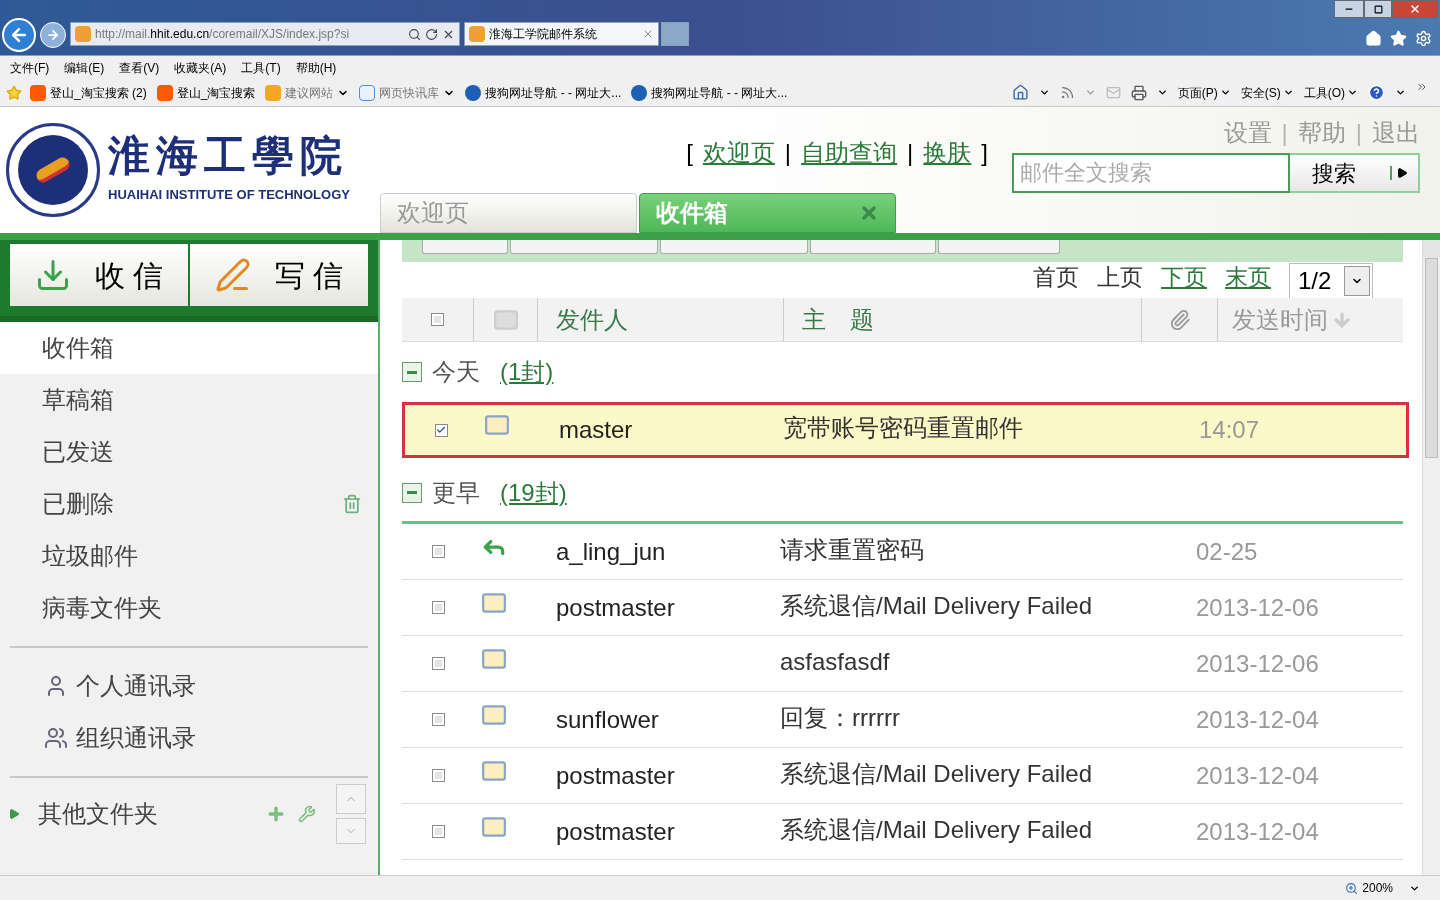  Describe the element at coordinates (200, 67) in the screenshot. I see `menu-item: 收藏夹(A)` at that location.